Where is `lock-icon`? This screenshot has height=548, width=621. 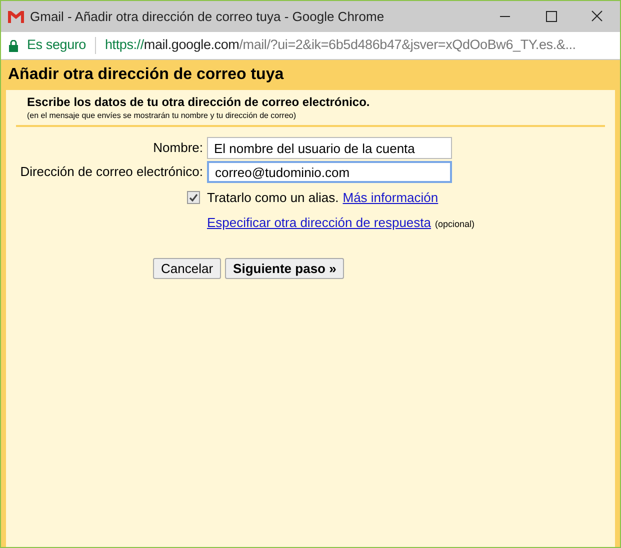
lock-icon is located at coordinates (13, 46).